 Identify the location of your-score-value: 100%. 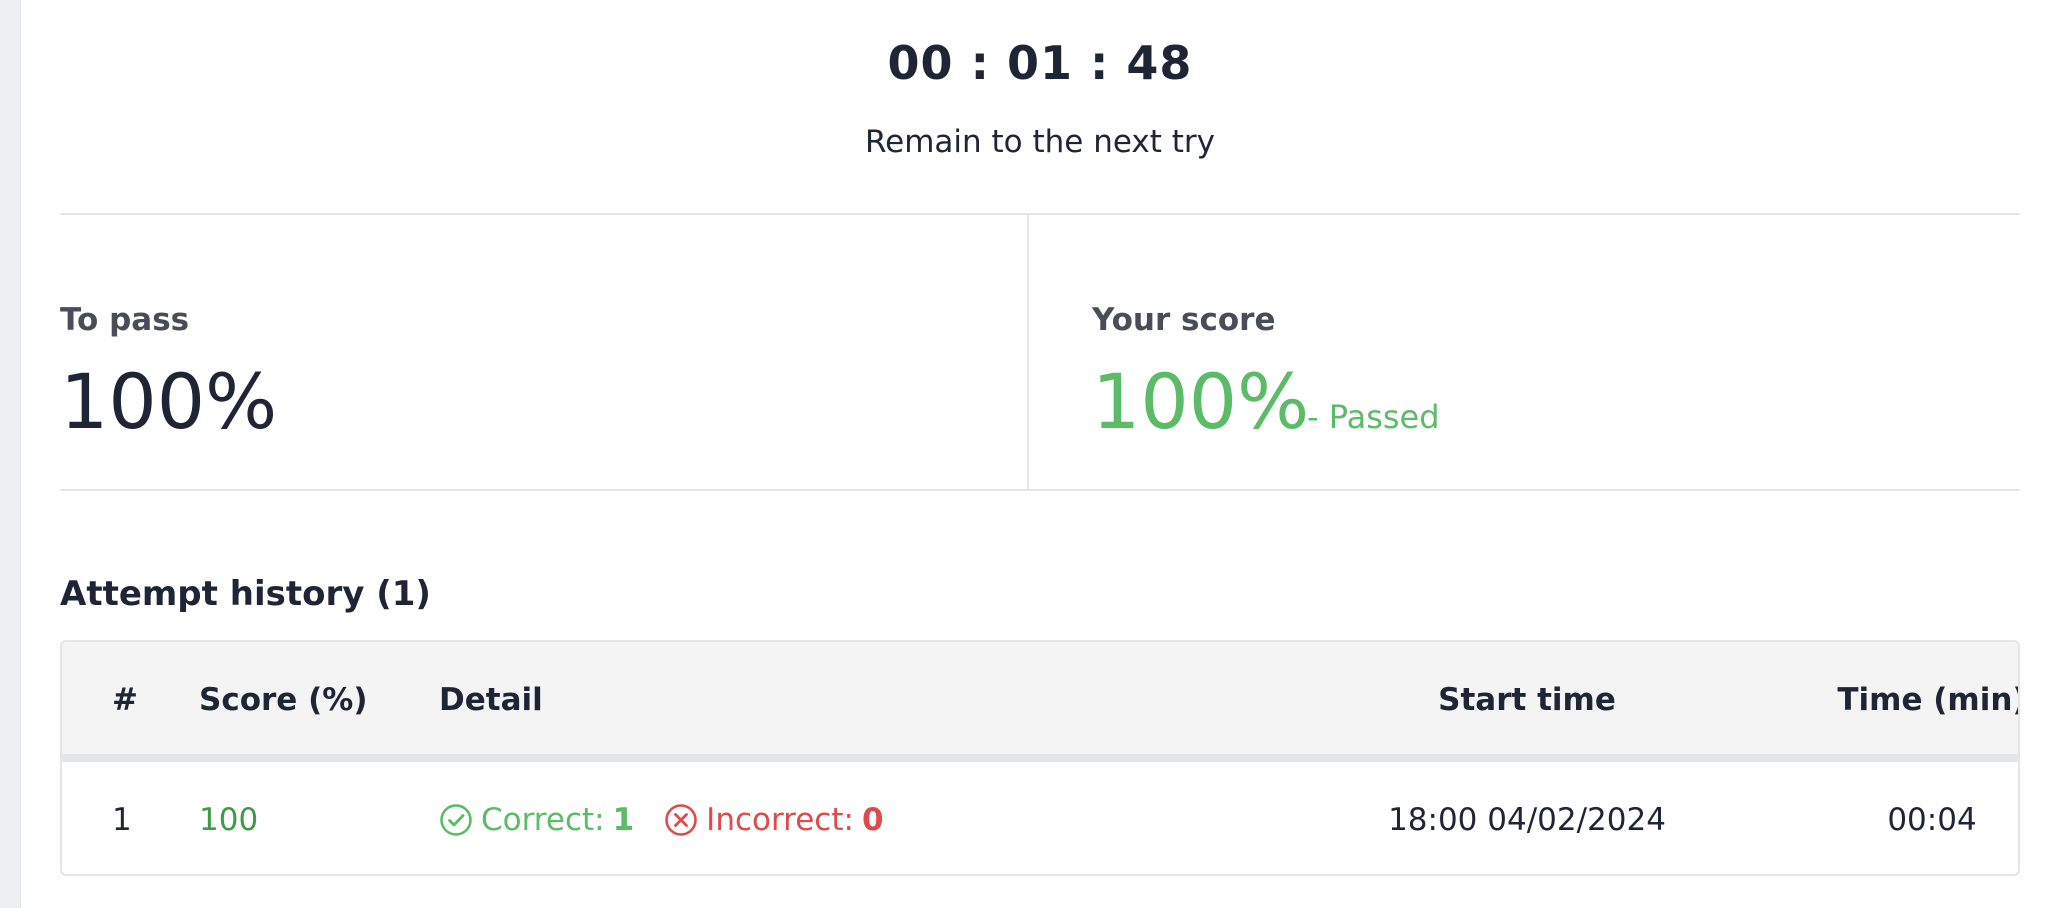
(1201, 401).